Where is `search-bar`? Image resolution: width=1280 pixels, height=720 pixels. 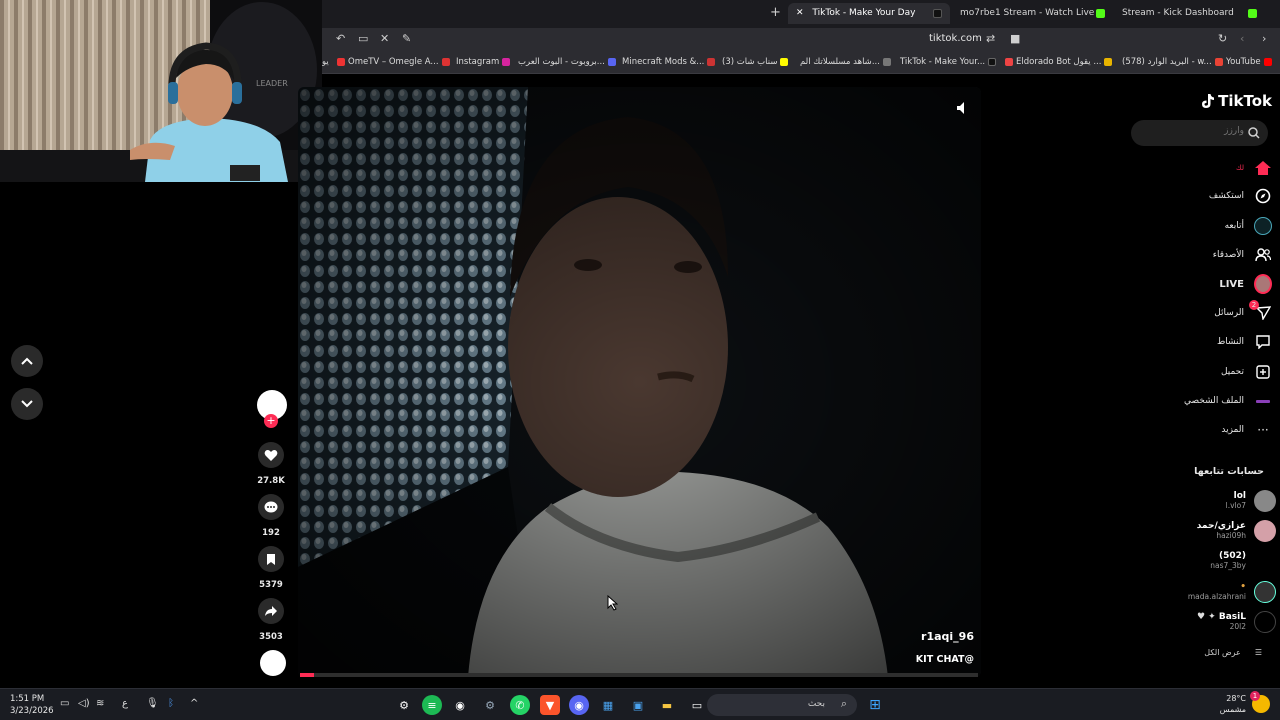 search-bar is located at coordinates (1199, 133).